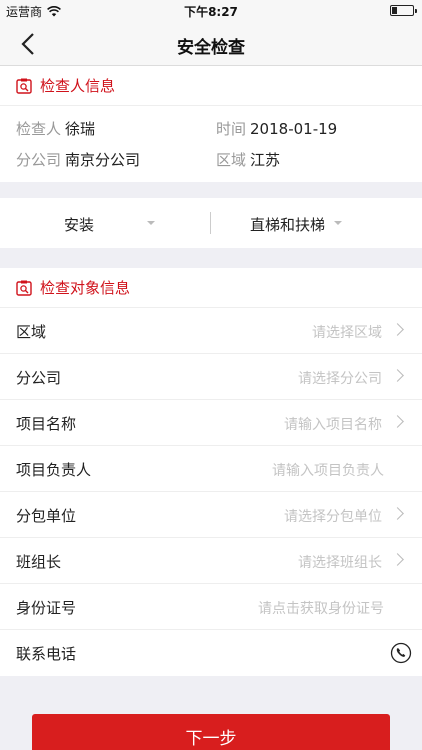  Describe the element at coordinates (265, 160) in the screenshot. I see `region-value: 江苏` at that location.